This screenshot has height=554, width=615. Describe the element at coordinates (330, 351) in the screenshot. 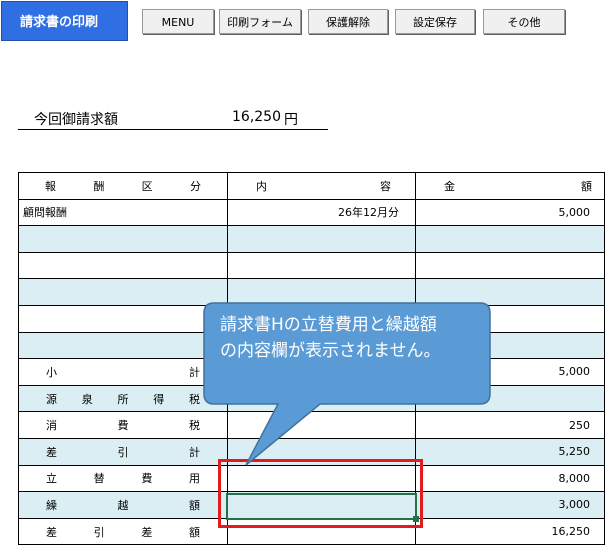

I see `callout-line-2: の内容欄が表示されません。` at that location.